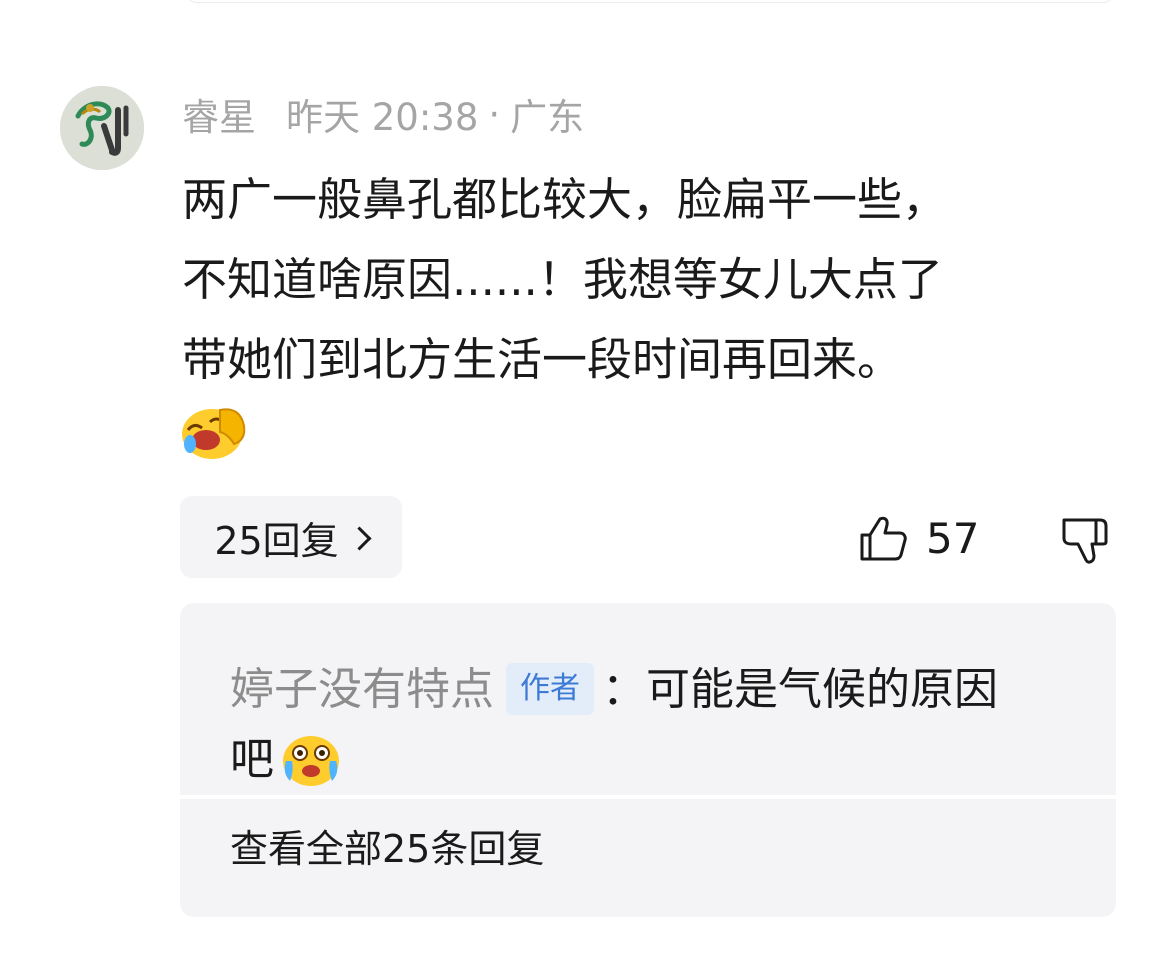 The width and height of the screenshot is (1170, 960). What do you see at coordinates (953, 538) in the screenshot?
I see `like-count: 57` at bounding box center [953, 538].